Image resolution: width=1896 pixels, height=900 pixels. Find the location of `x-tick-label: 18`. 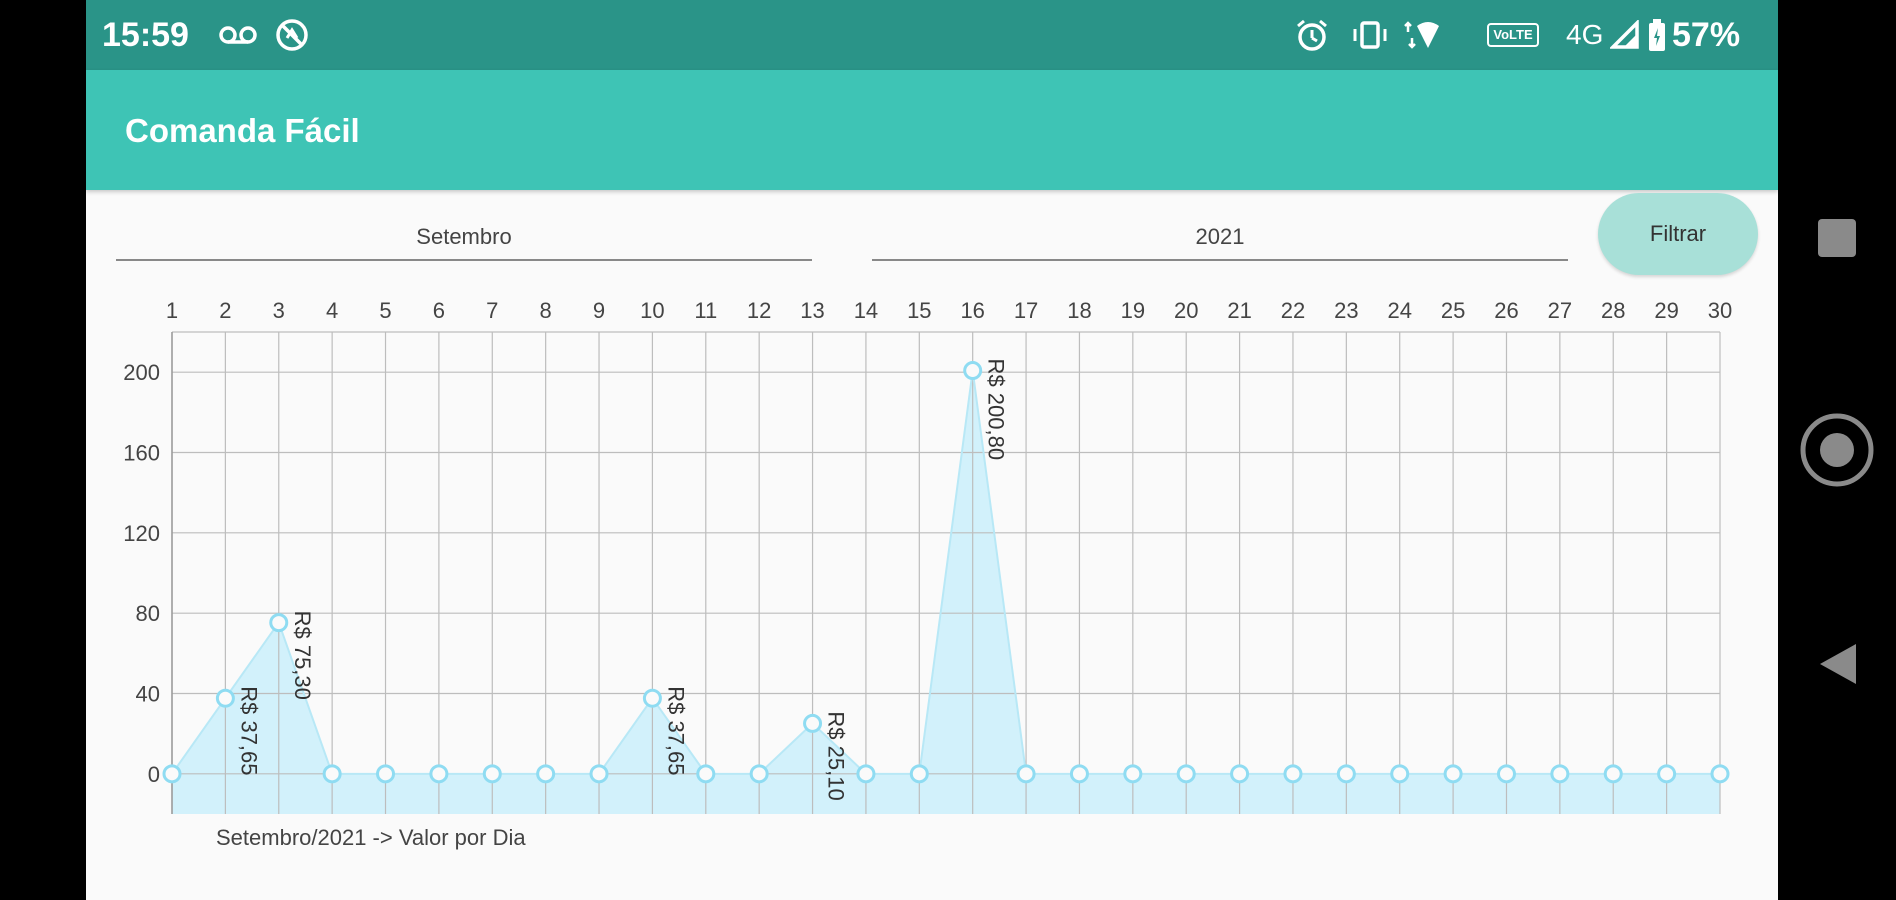

x-tick-label: 18 is located at coordinates (1079, 310).